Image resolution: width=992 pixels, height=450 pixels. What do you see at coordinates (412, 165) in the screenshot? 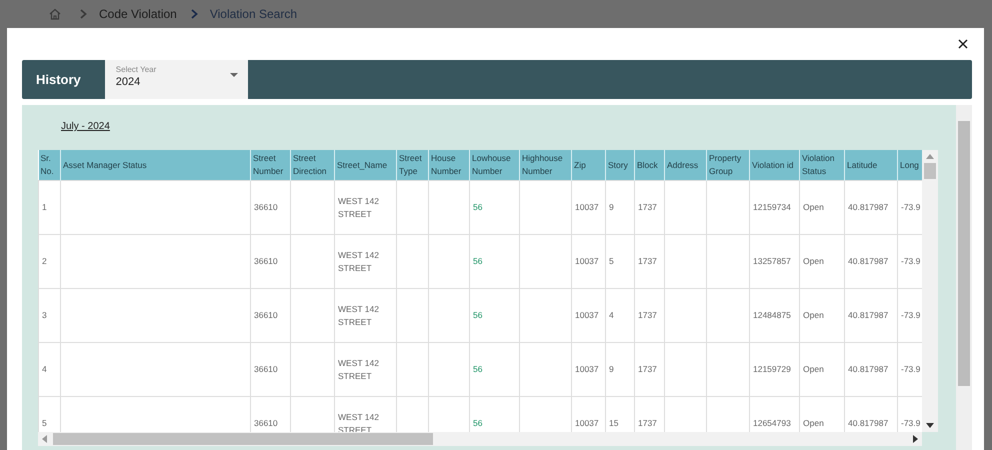
I see `column-header: Street Type` at bounding box center [412, 165].